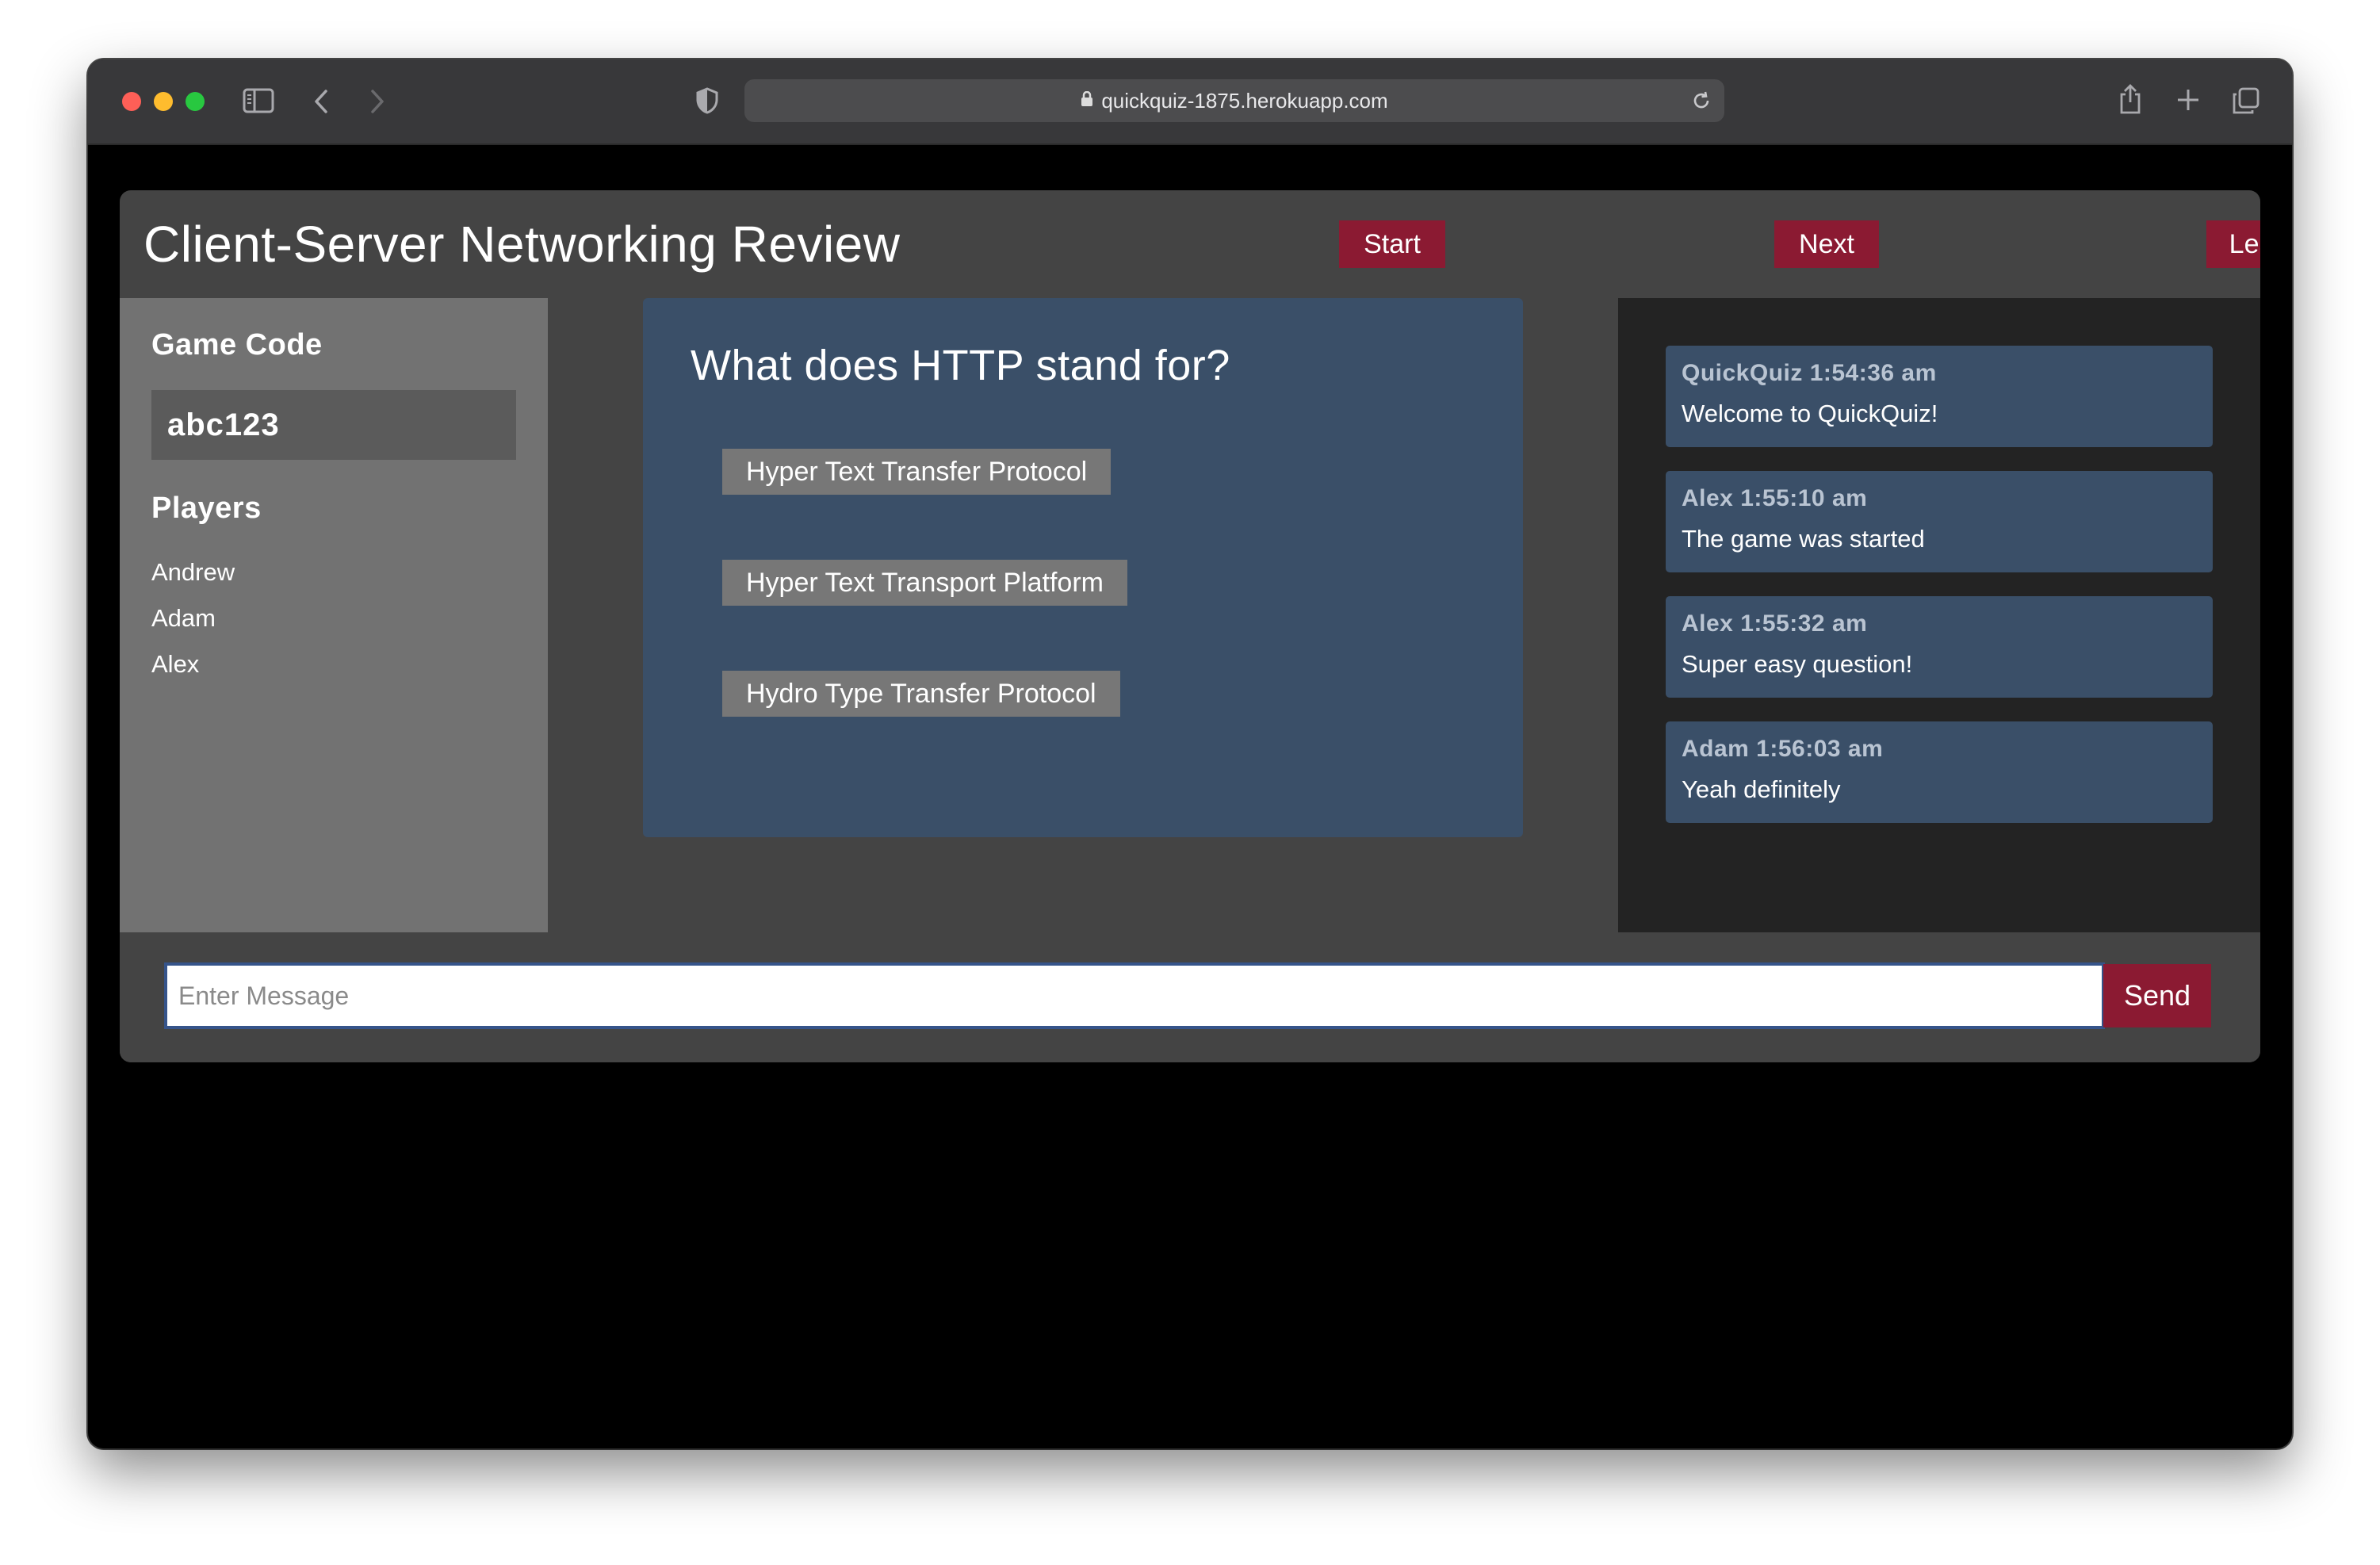  Describe the element at coordinates (1939, 521) in the screenshot. I see `chat-message: Alex 1:55:10 am The game was started` at that location.